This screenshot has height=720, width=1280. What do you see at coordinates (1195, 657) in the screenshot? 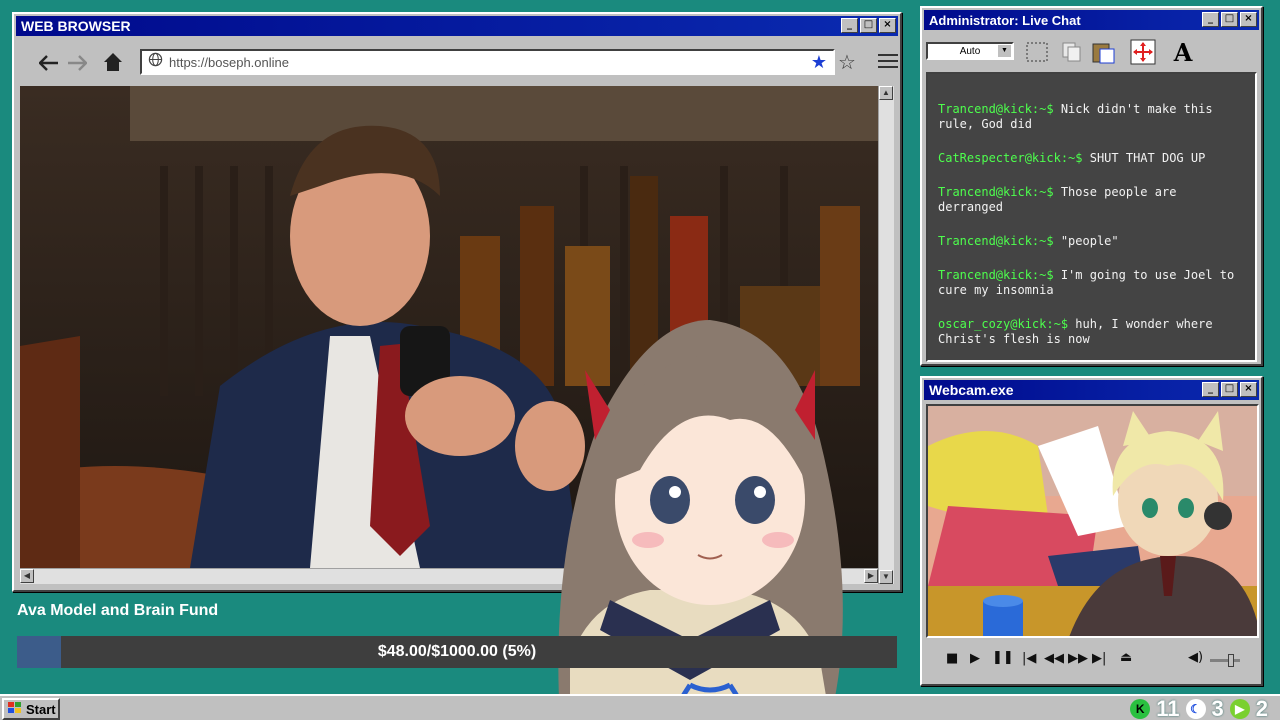
I see `volume-icon: ◀)` at bounding box center [1195, 657].